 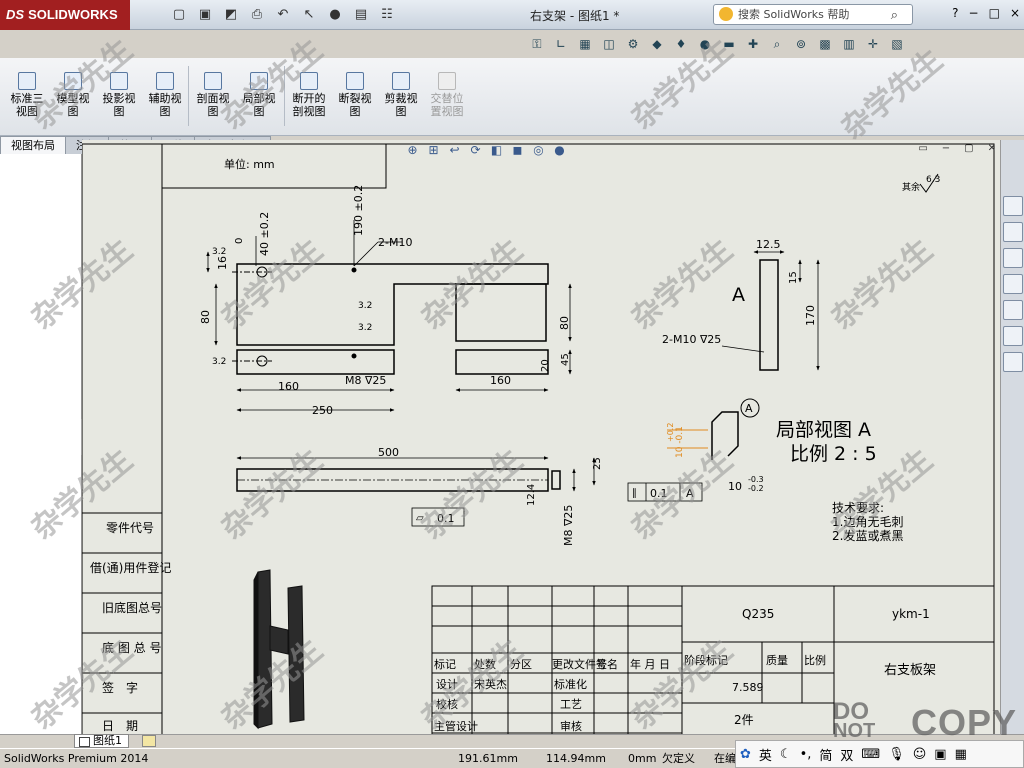 What do you see at coordinates (974, 13) in the screenshot?
I see `minimize-button: −` at bounding box center [974, 13].